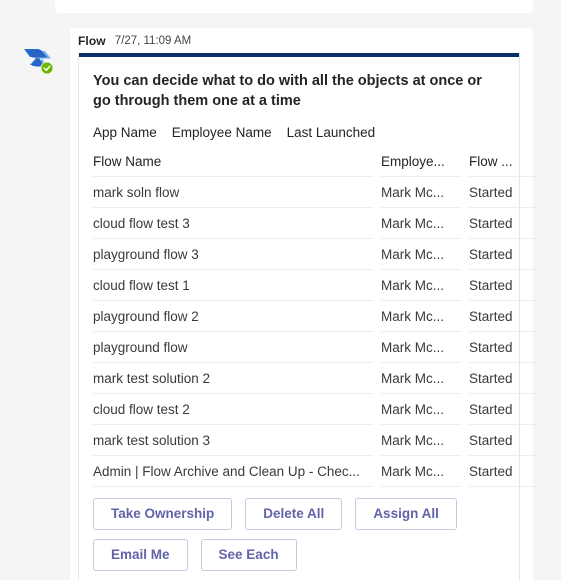 The image size is (561, 580). Describe the element at coordinates (221, 132) in the screenshot. I see `column-note-employee-name: Employee Name` at that location.